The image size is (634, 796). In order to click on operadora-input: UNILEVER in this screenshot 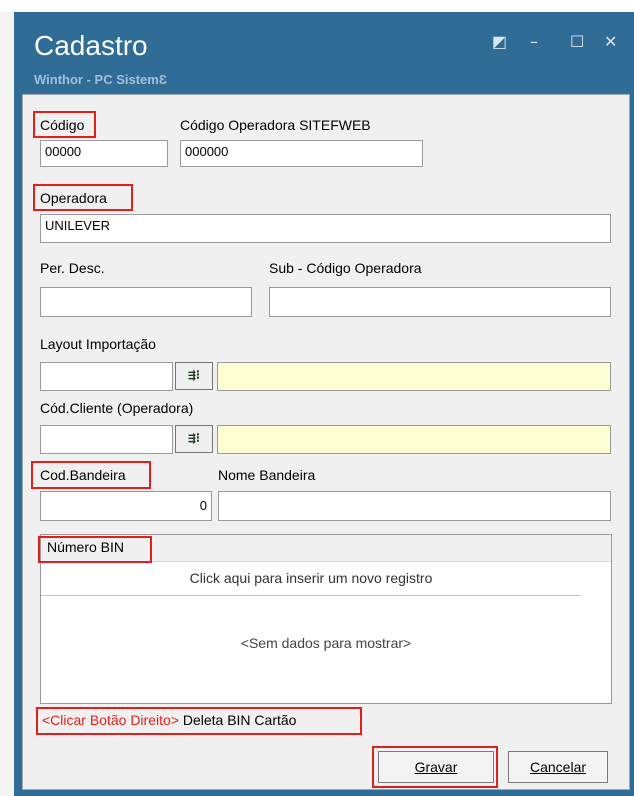, I will do `click(325, 228)`.